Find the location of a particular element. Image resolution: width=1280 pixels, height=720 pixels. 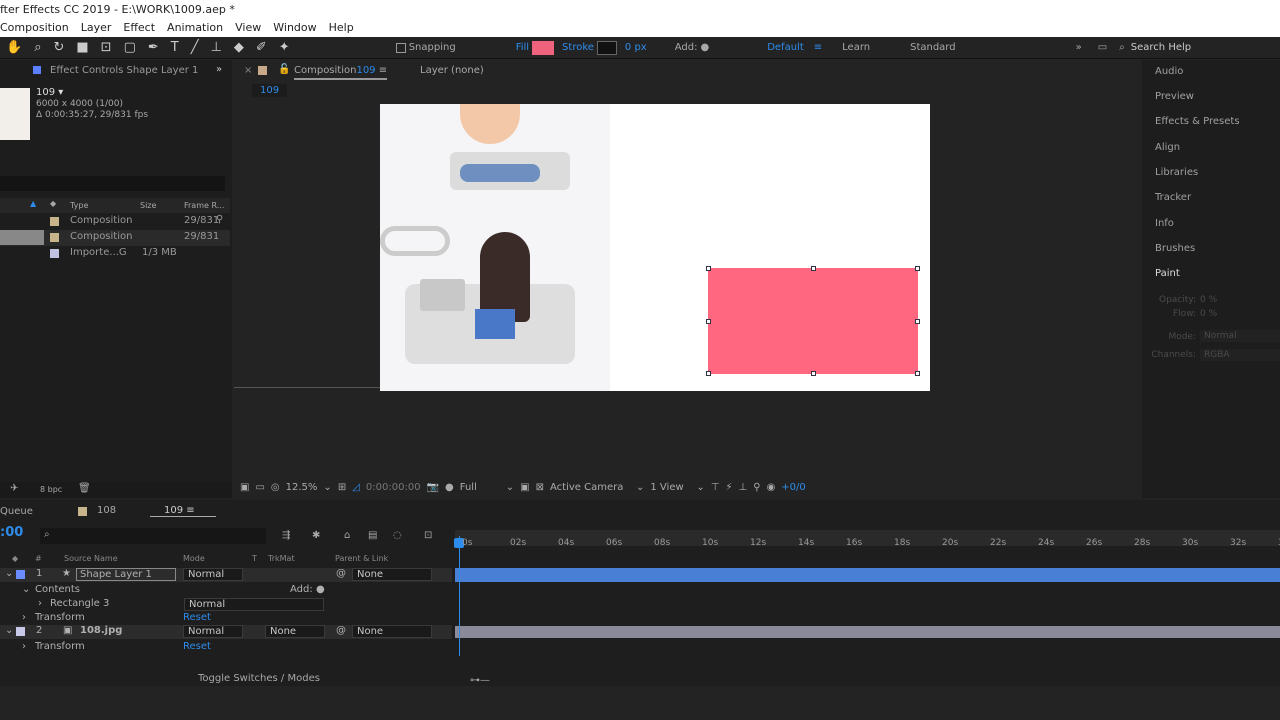

menu-effect: Effect is located at coordinates (139, 29).